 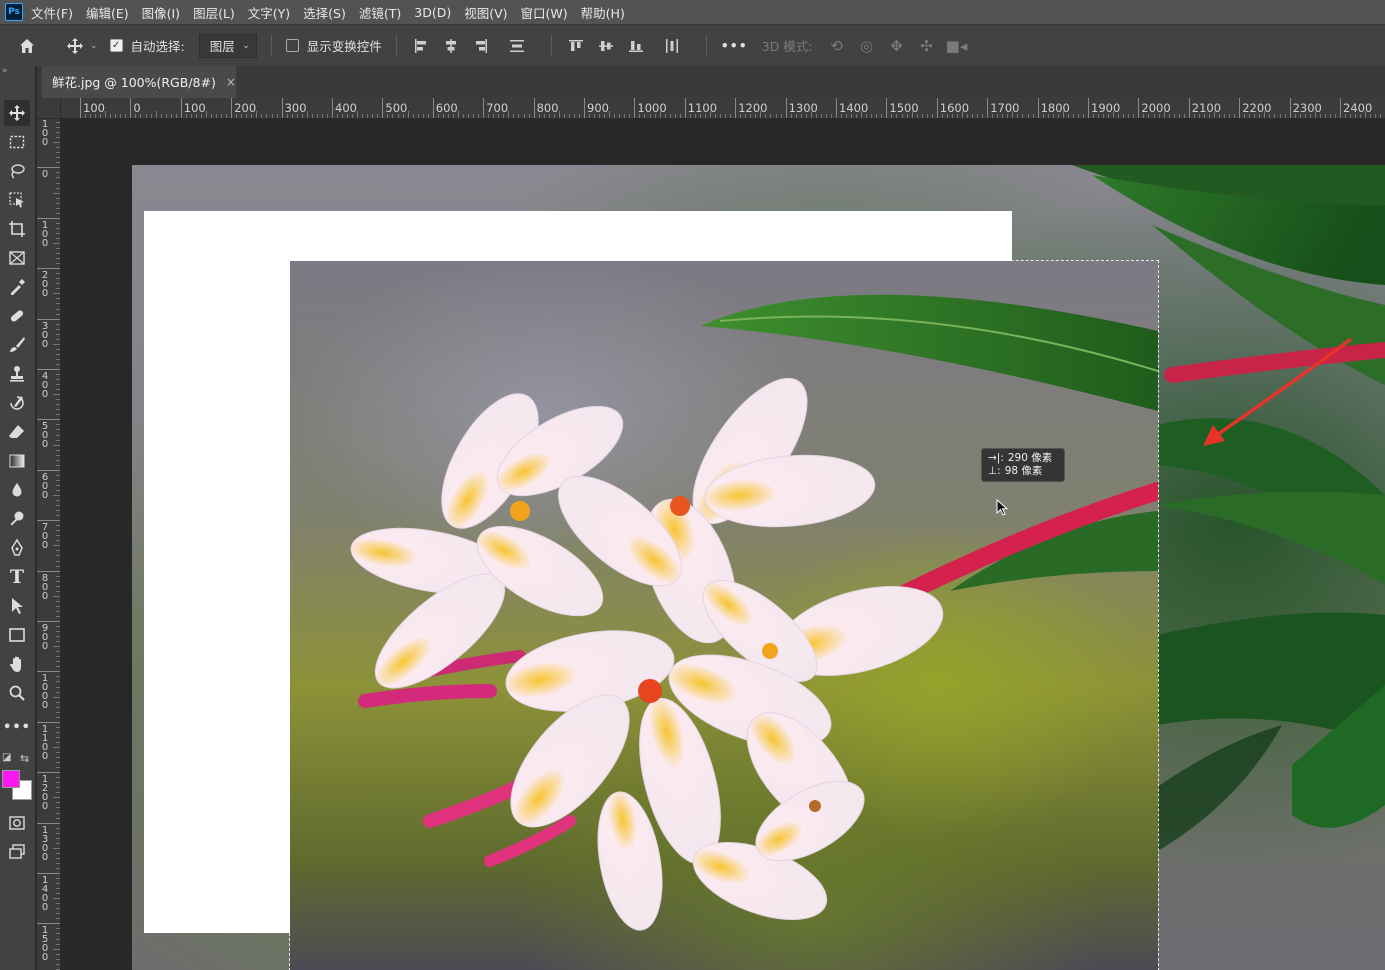 I want to click on default-colors-icon: ◪, so click(x=6, y=757).